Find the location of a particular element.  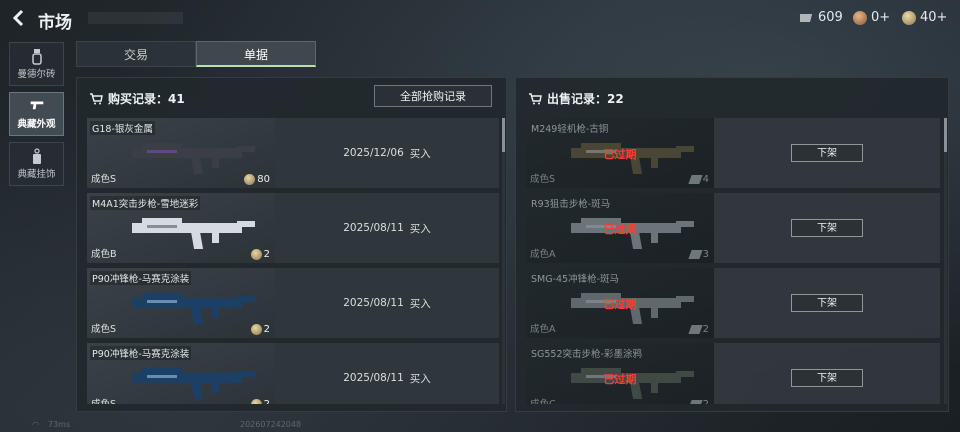

currency-tickets: 609 is located at coordinates (821, 17).